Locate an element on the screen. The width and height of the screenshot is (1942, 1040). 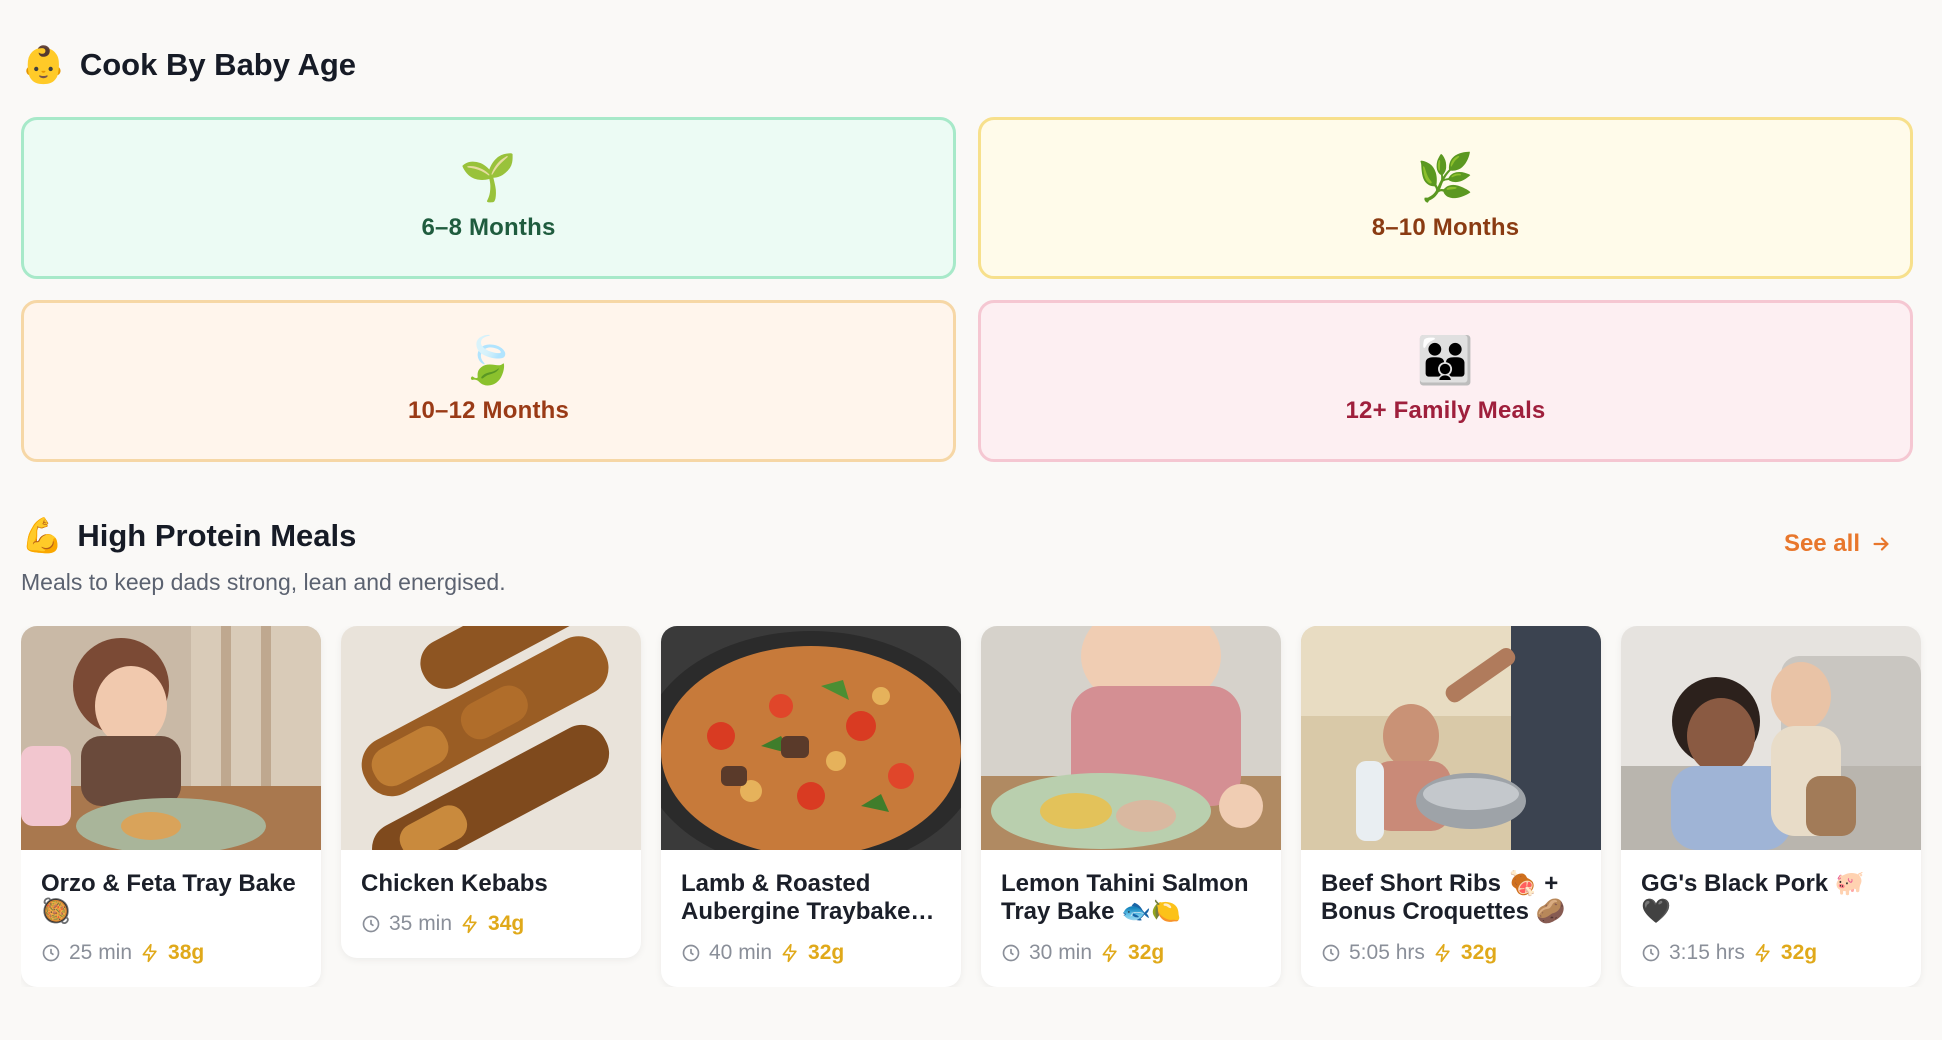
meal-title: GG's Black Pork 🐖 🖤 is located at coordinates (1753, 898).